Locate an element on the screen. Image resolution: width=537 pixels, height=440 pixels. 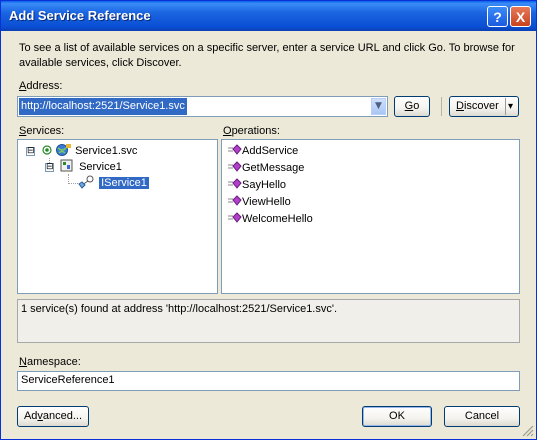
discover-button: Discover ▾ is located at coordinates (484, 106).